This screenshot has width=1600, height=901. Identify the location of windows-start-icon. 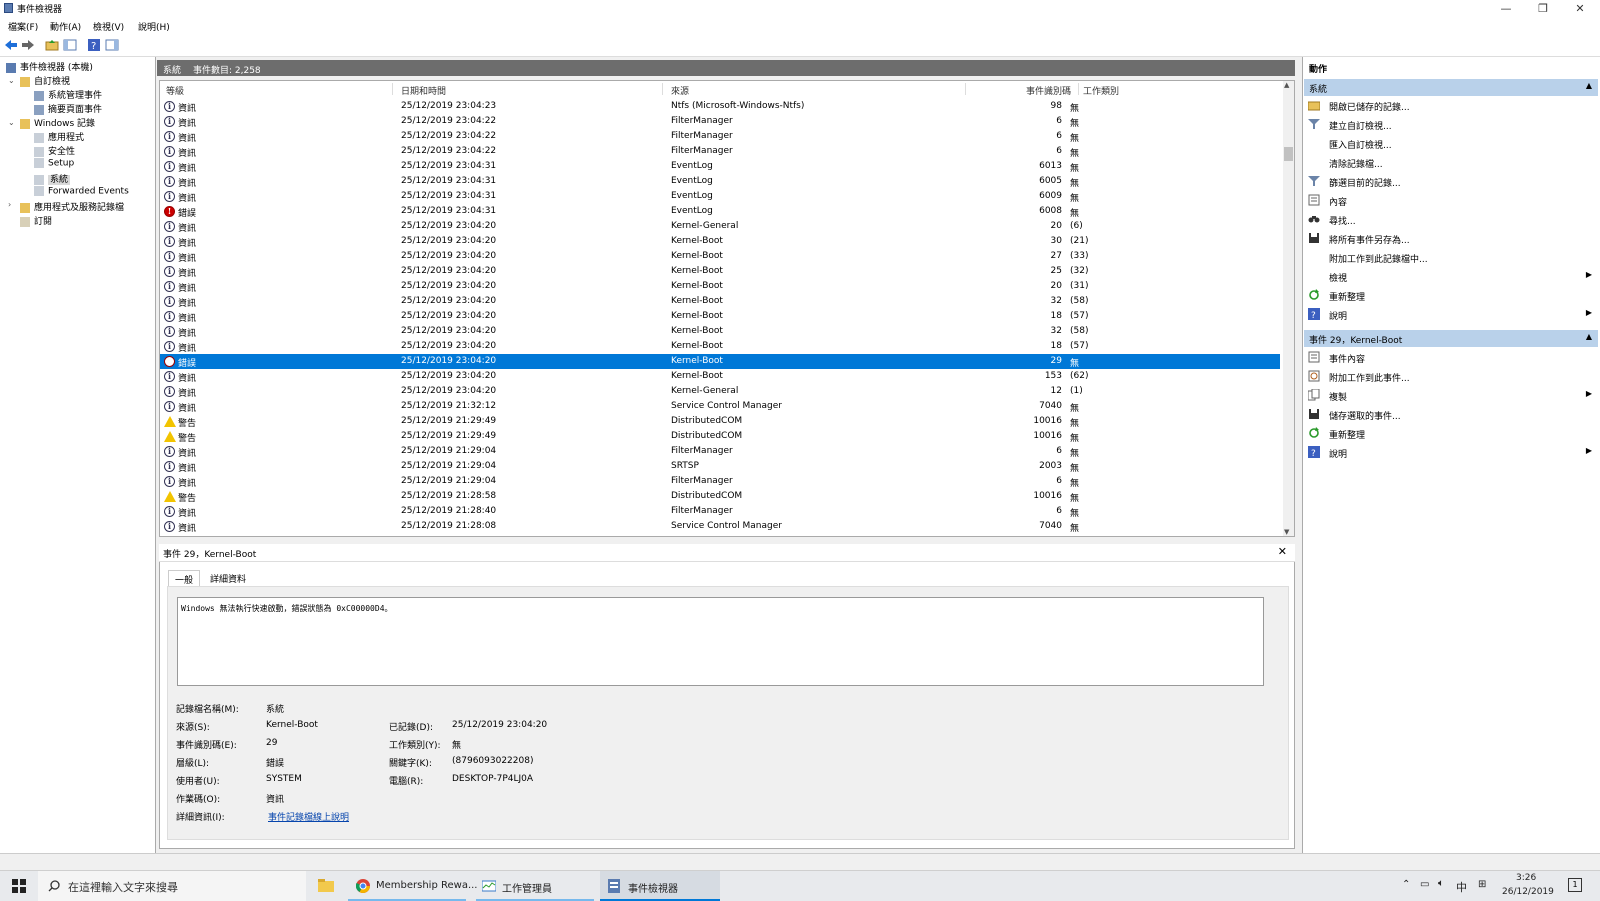
(19, 886).